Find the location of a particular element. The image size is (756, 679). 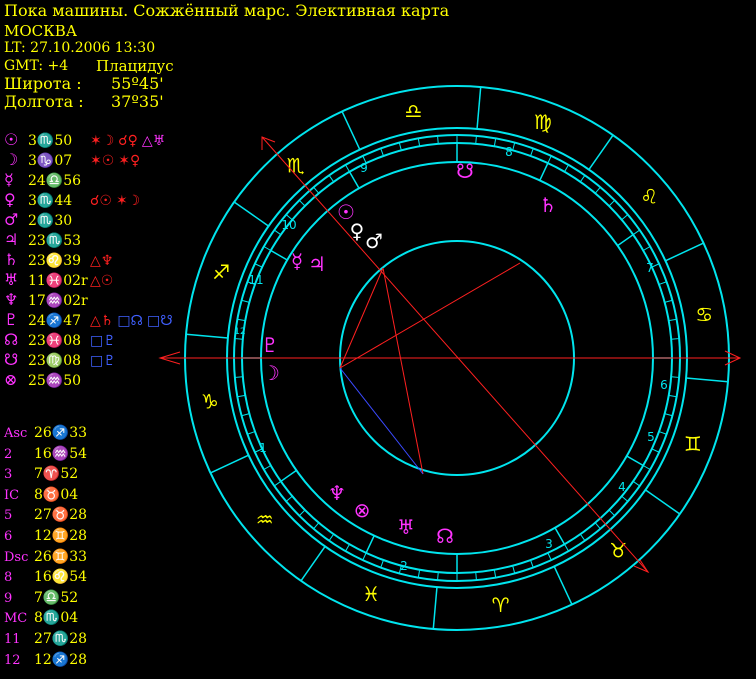

house-number: 2 is located at coordinates (404, 566).